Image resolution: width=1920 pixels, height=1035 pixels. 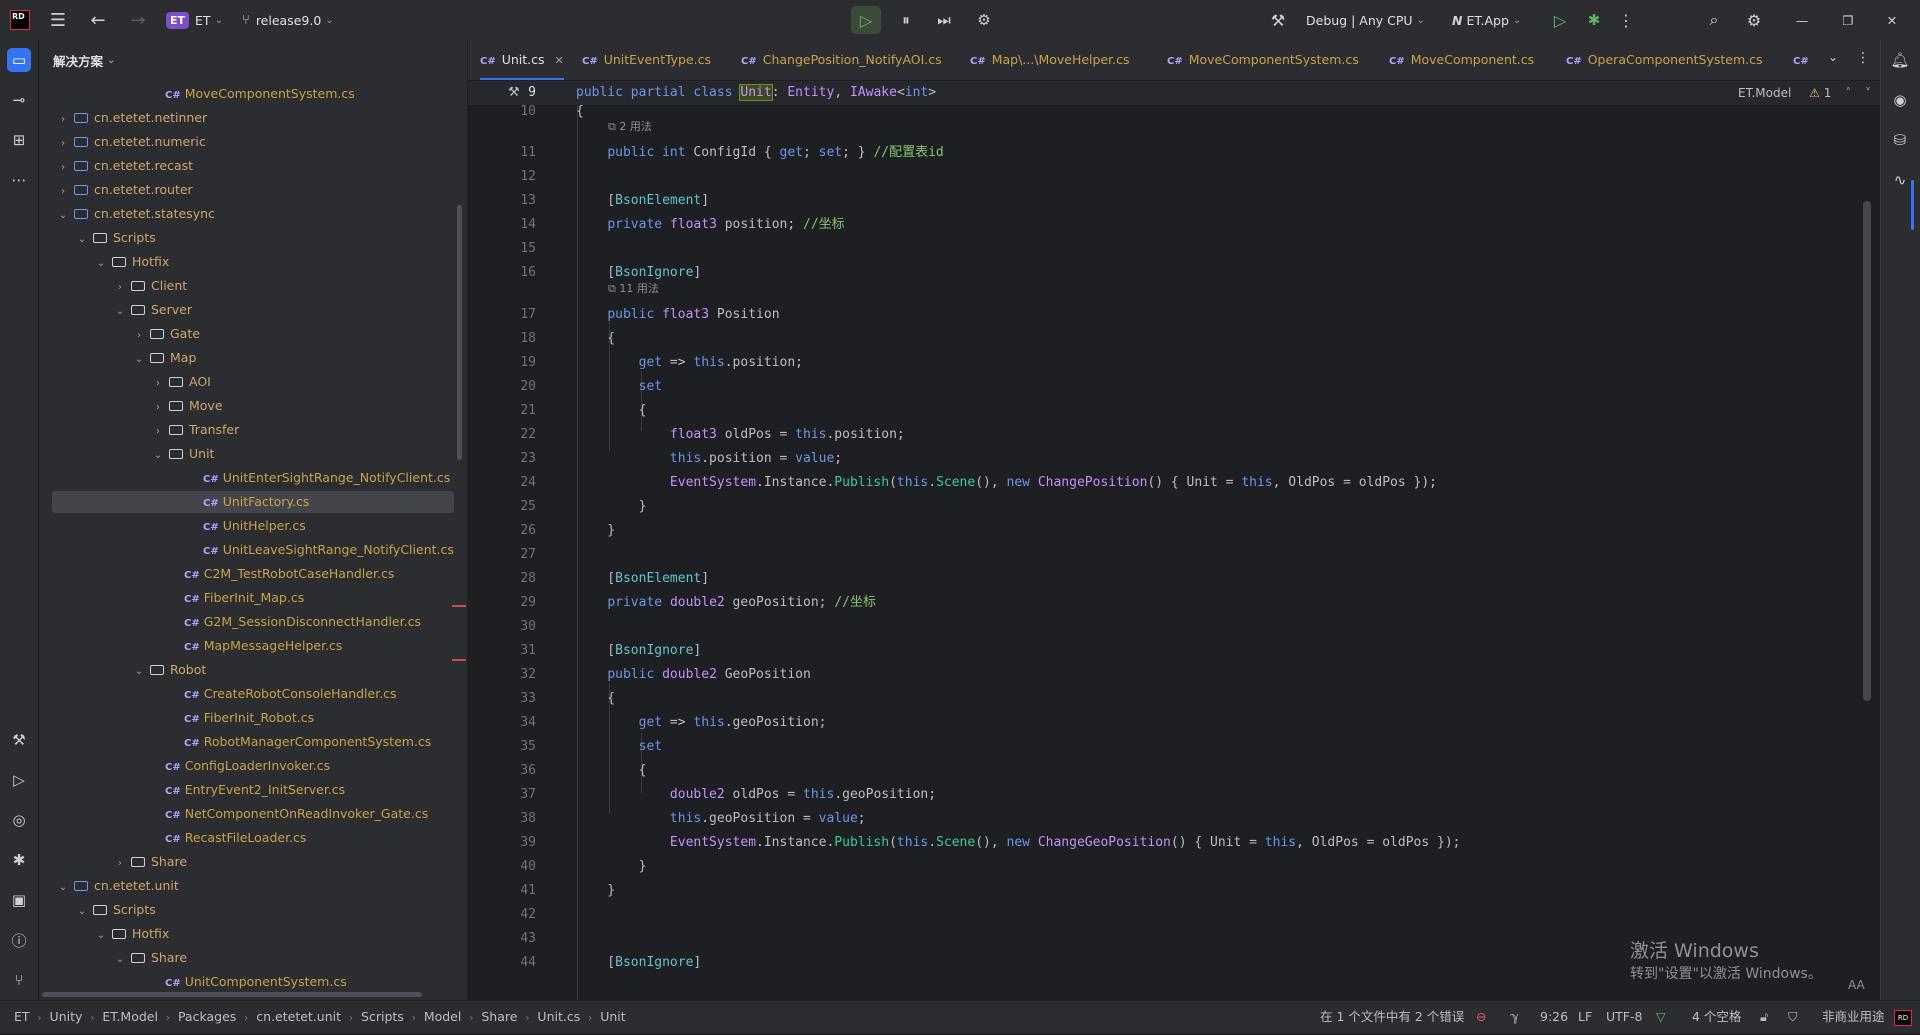 I want to click on tab-2: C# UnitEventType.cs, so click(x=646, y=60).